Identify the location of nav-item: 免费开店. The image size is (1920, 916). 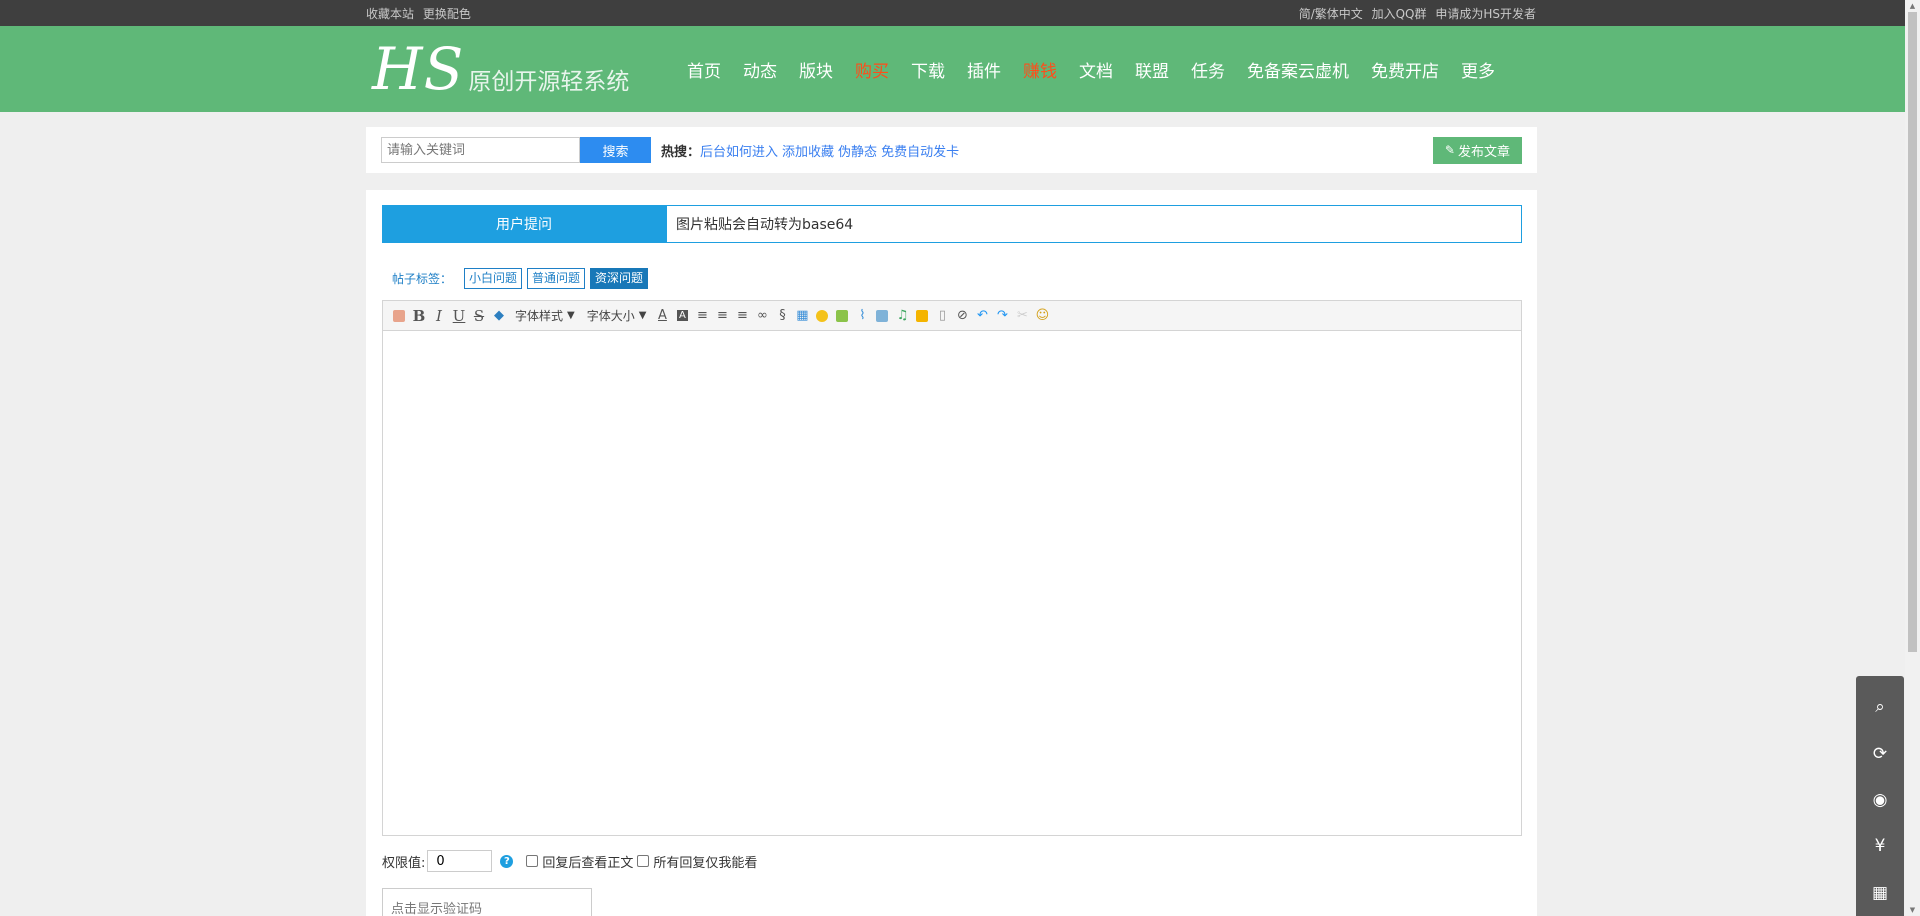
(1405, 69).